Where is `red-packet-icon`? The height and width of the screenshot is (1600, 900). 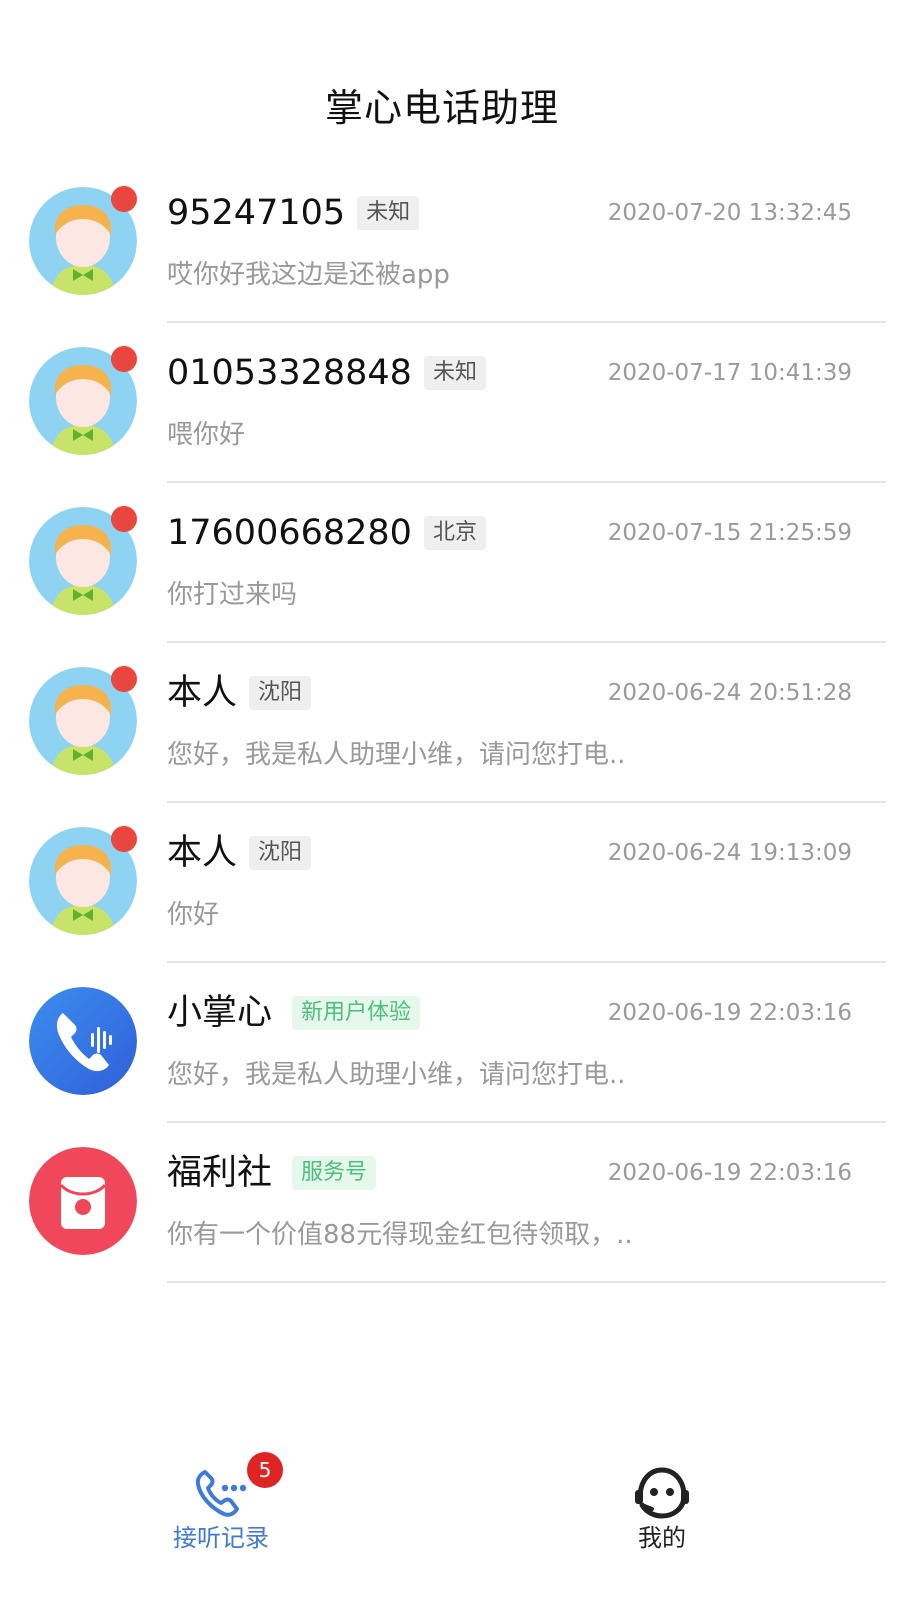 red-packet-icon is located at coordinates (83, 1201).